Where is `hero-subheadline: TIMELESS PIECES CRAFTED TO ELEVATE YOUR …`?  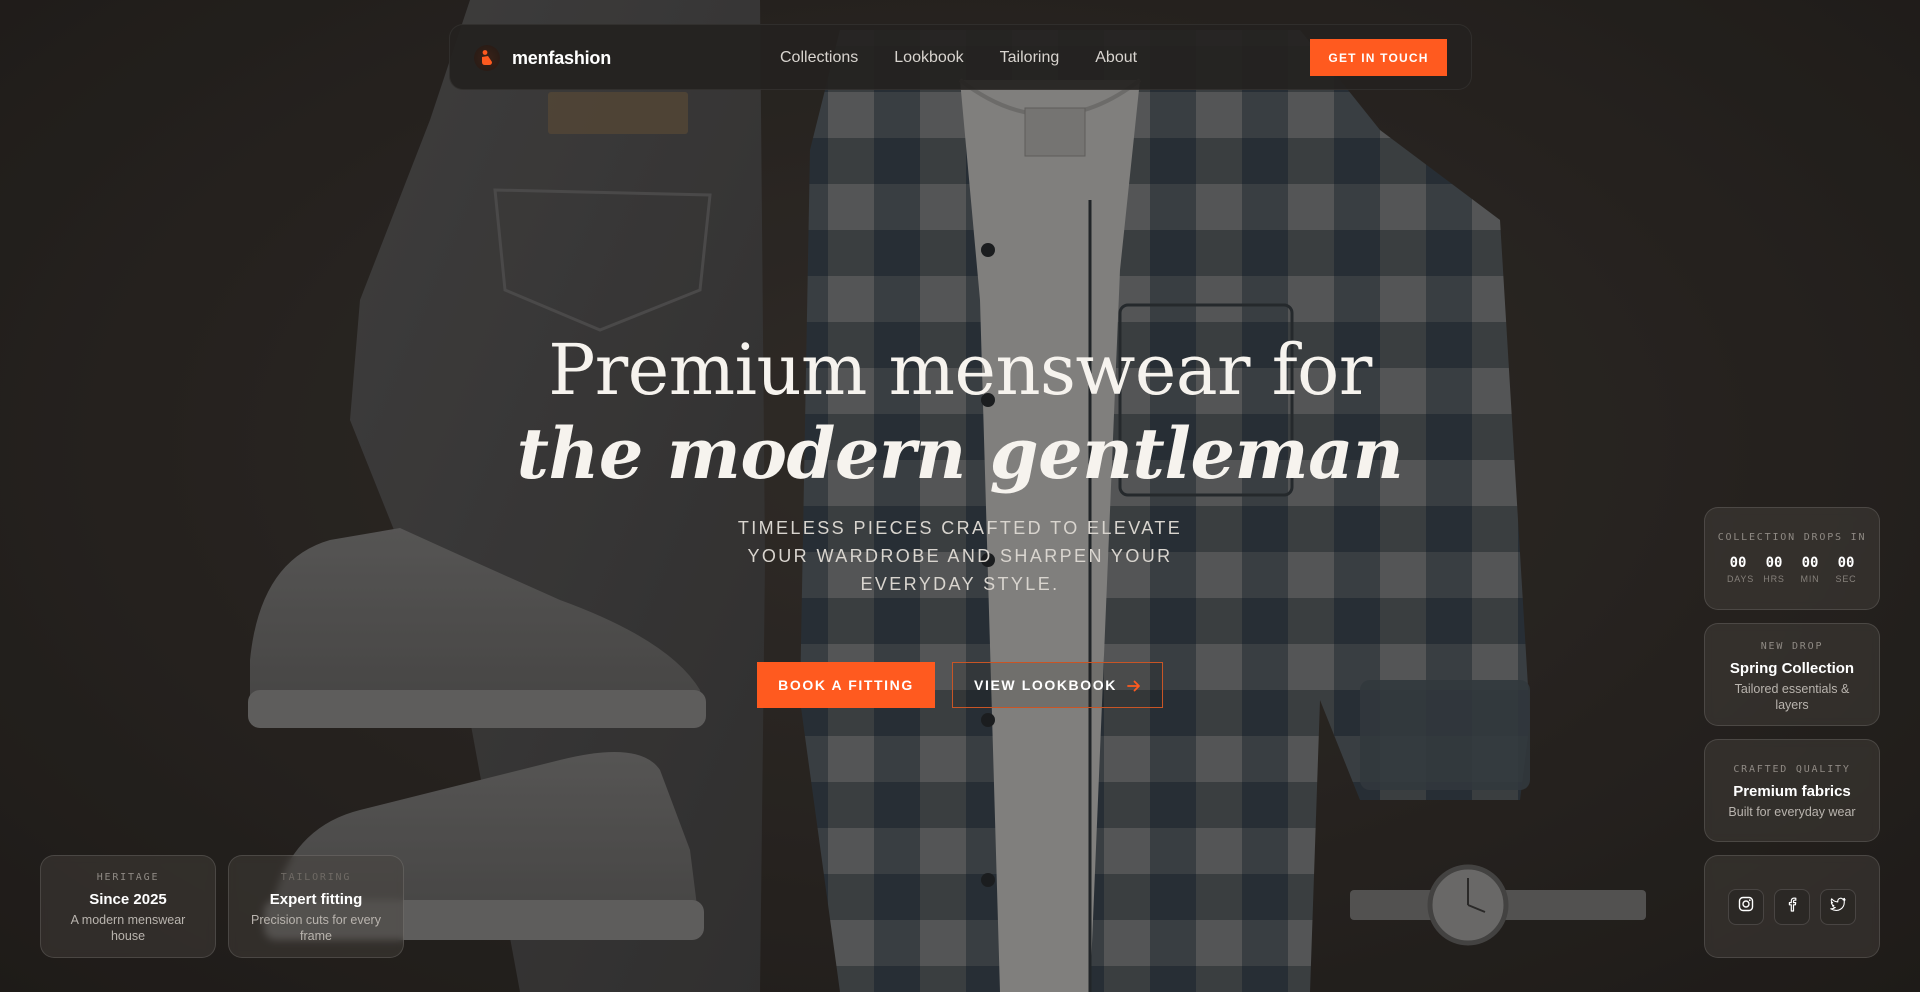 hero-subheadline: TIMELESS PIECES CRAFTED TO ELEVATE YOUR … is located at coordinates (960, 556).